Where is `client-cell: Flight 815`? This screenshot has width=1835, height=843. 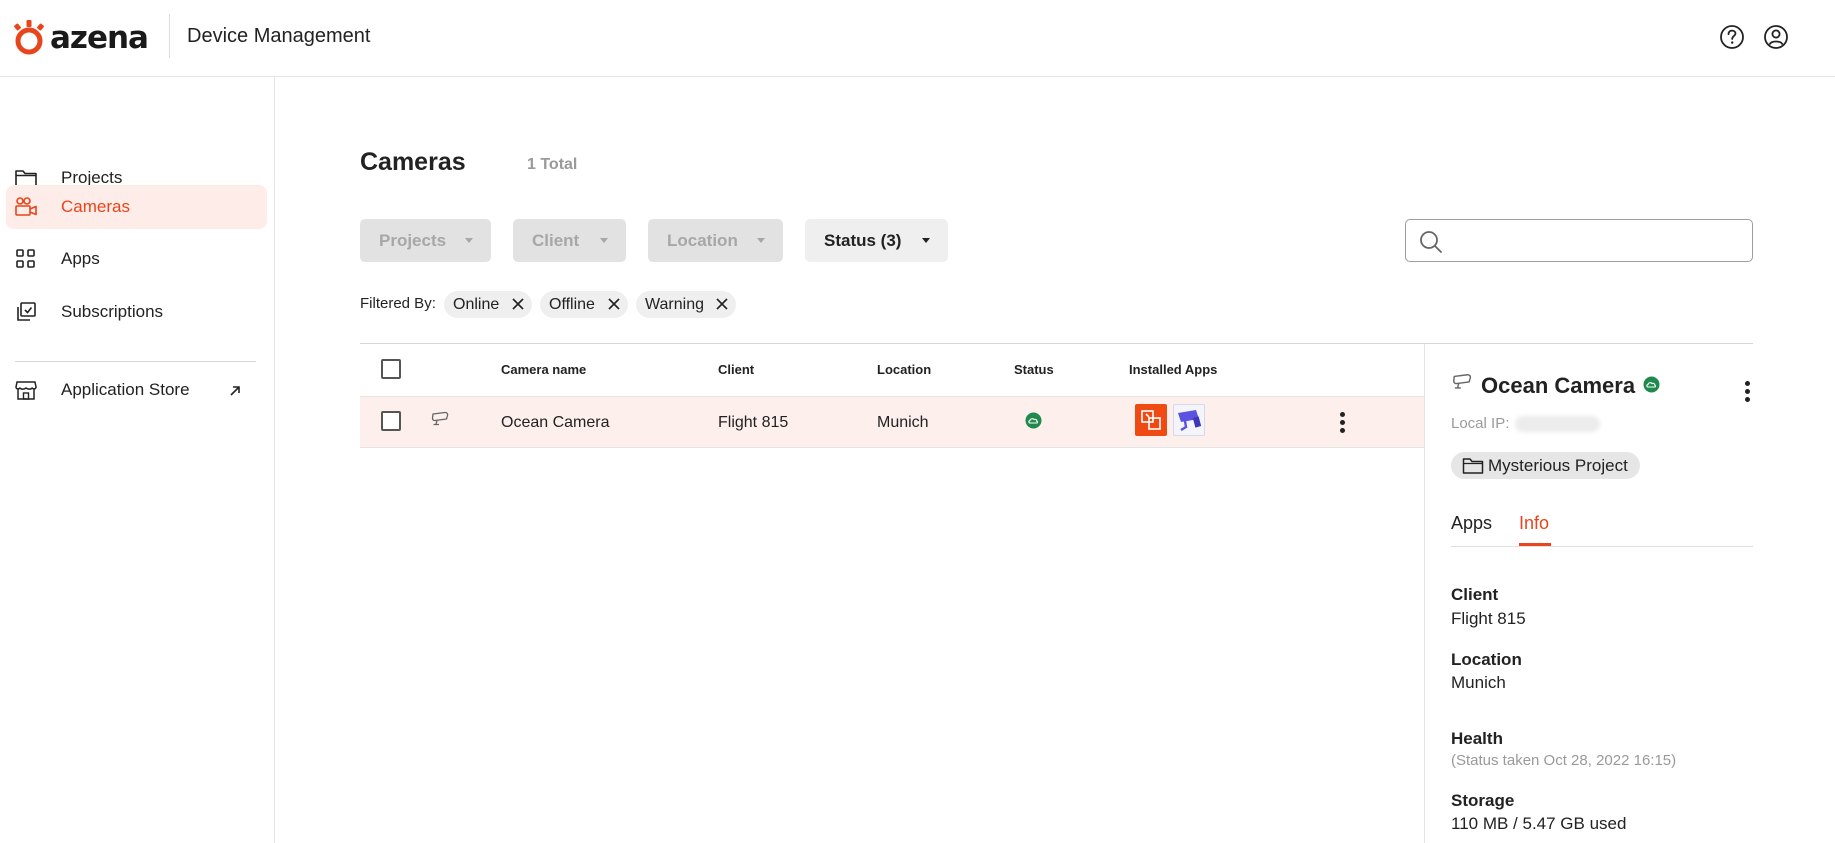 client-cell: Flight 815 is located at coordinates (753, 422).